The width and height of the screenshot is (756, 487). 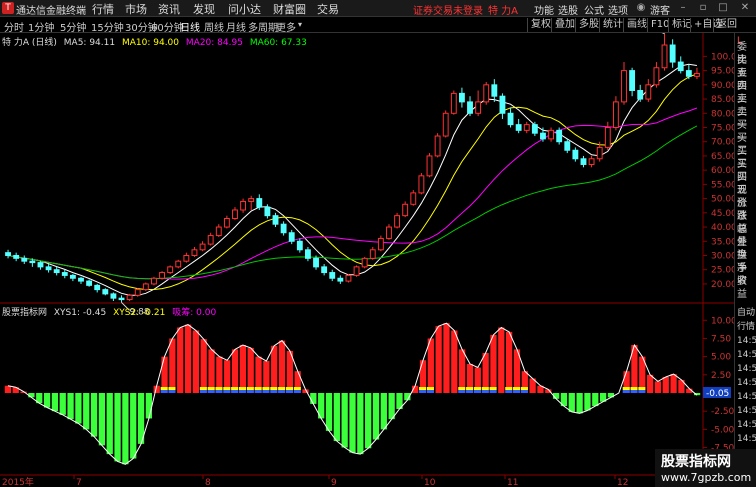 I want to click on period-more: 更多, so click(x=286, y=26).